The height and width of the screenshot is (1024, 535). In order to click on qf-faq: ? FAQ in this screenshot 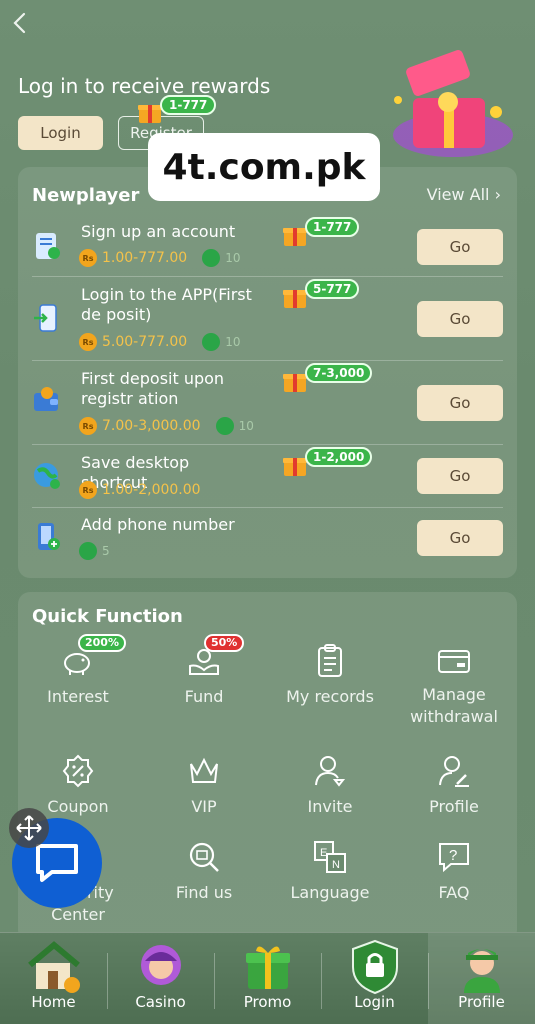, I will do `click(454, 872)`.